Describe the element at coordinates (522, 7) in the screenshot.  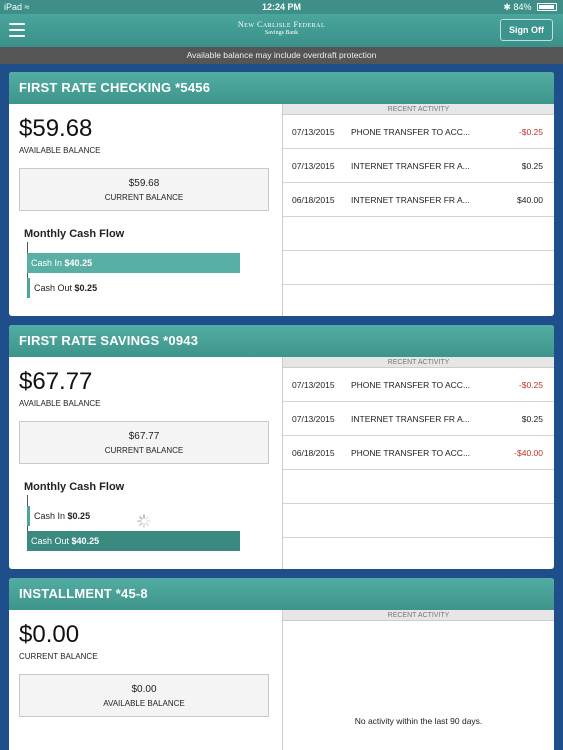
I see `battery-percent: 84%` at that location.